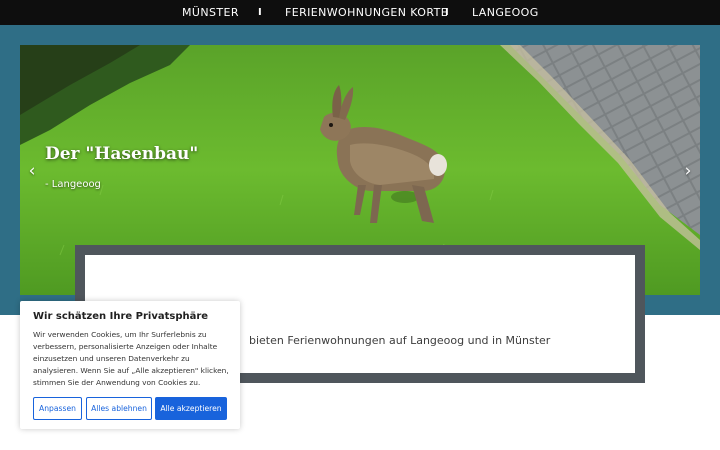  I want to click on slider-prev-arrow-icon: ‹, so click(32, 171).